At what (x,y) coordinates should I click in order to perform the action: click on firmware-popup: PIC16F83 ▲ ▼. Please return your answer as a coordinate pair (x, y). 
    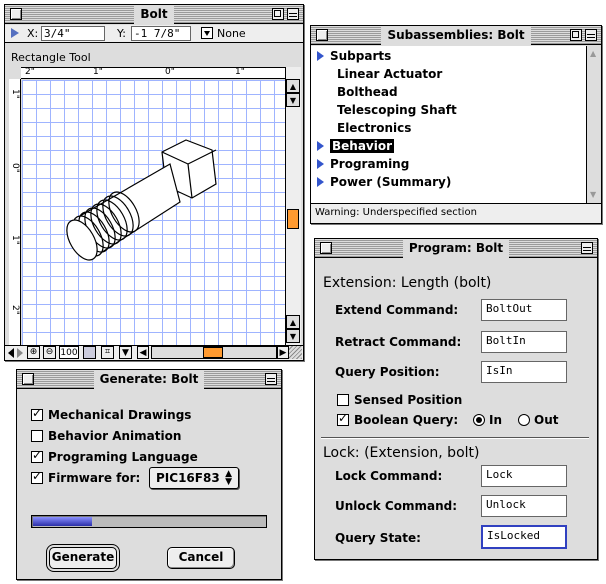
    Looking at the image, I should click on (194, 478).